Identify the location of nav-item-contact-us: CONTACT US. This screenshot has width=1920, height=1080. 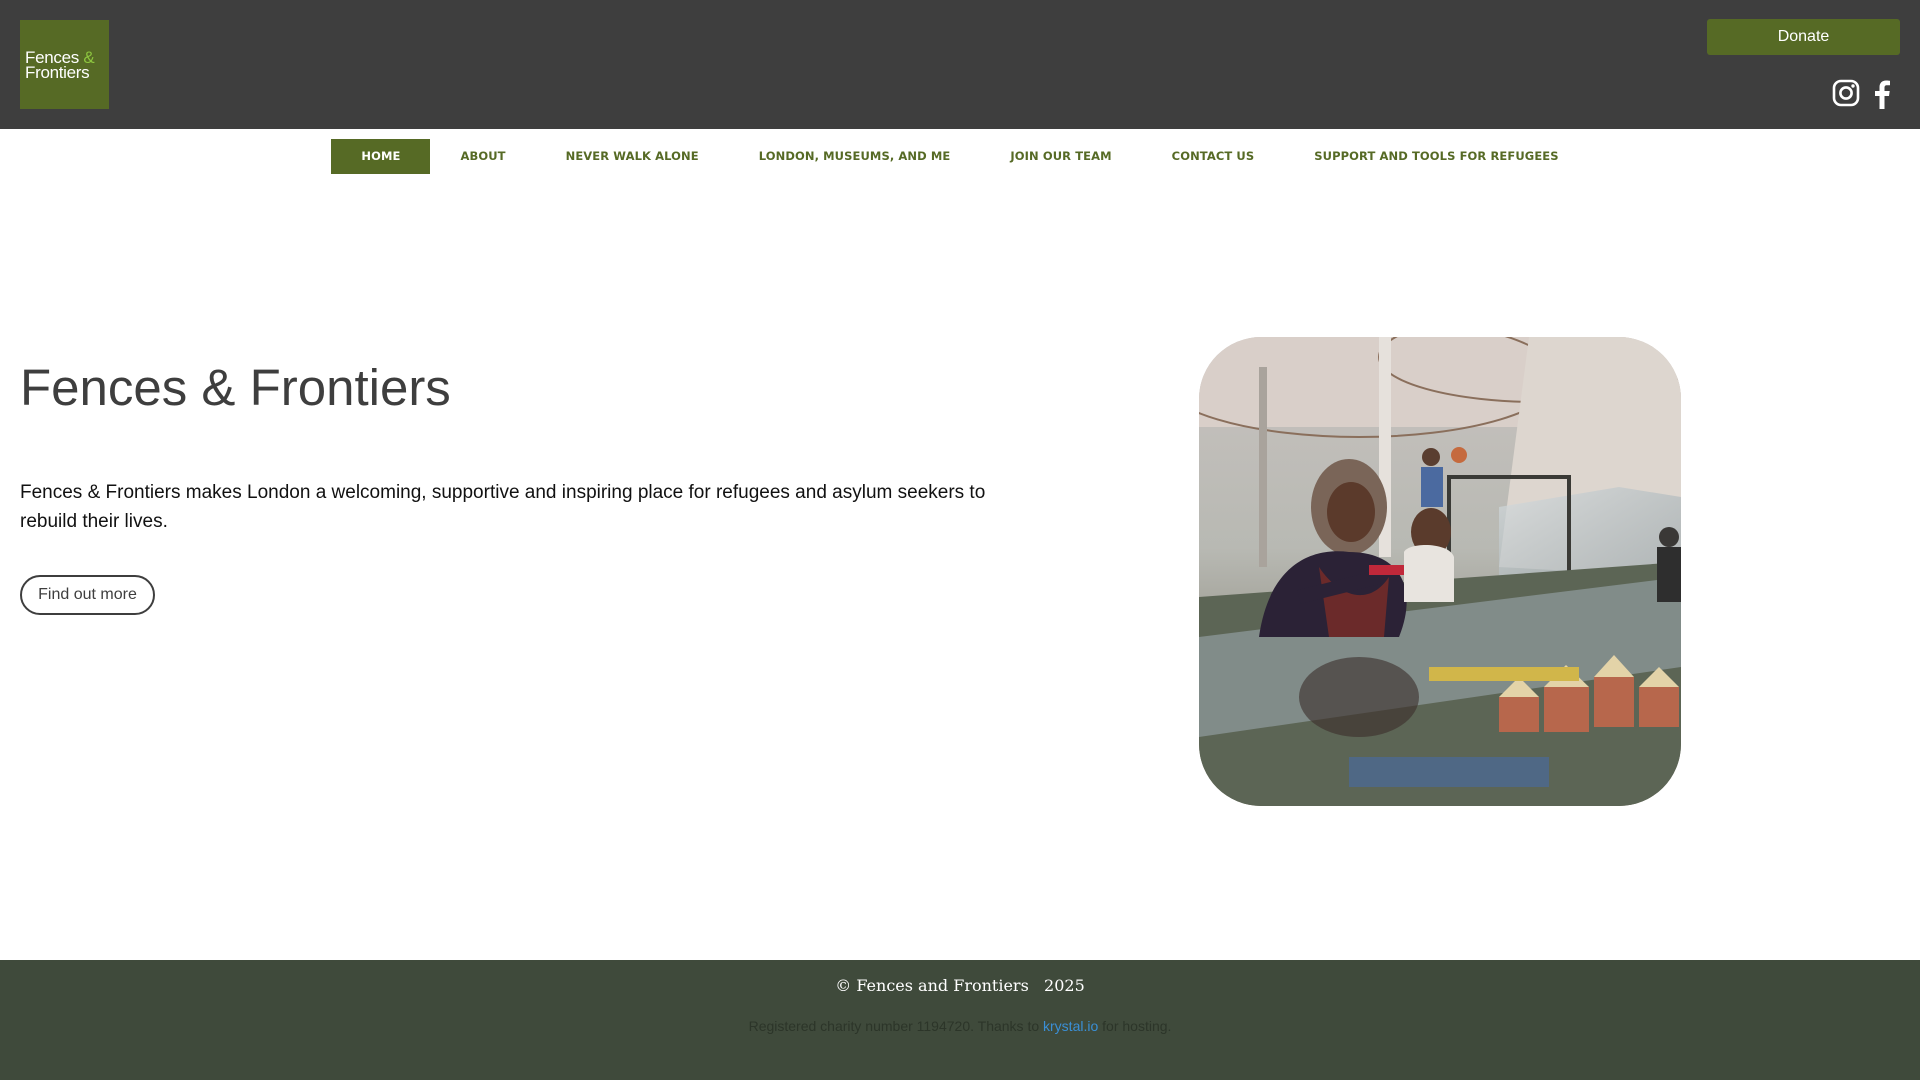
(1213, 156).